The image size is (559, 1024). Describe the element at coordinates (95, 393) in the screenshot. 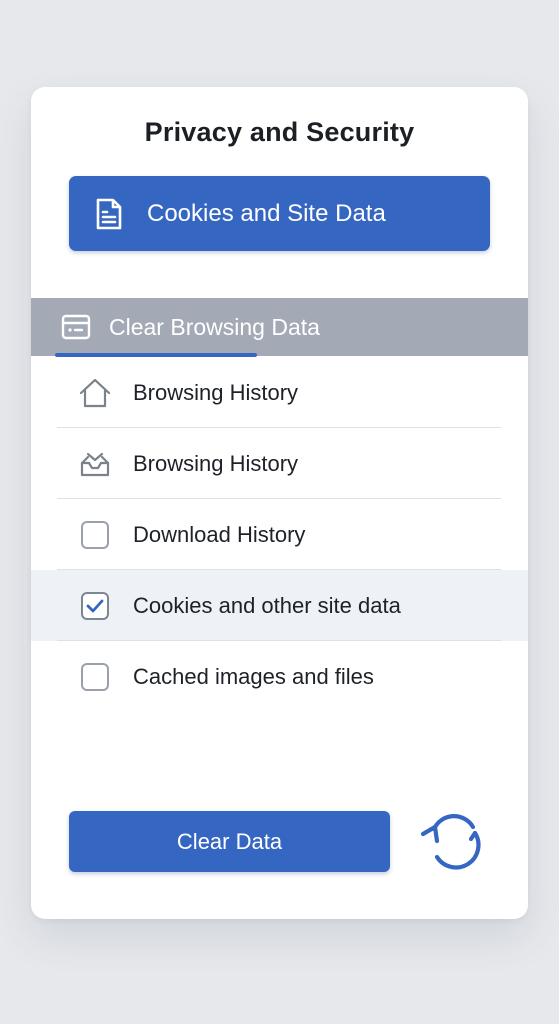

I see `home-icon` at that location.